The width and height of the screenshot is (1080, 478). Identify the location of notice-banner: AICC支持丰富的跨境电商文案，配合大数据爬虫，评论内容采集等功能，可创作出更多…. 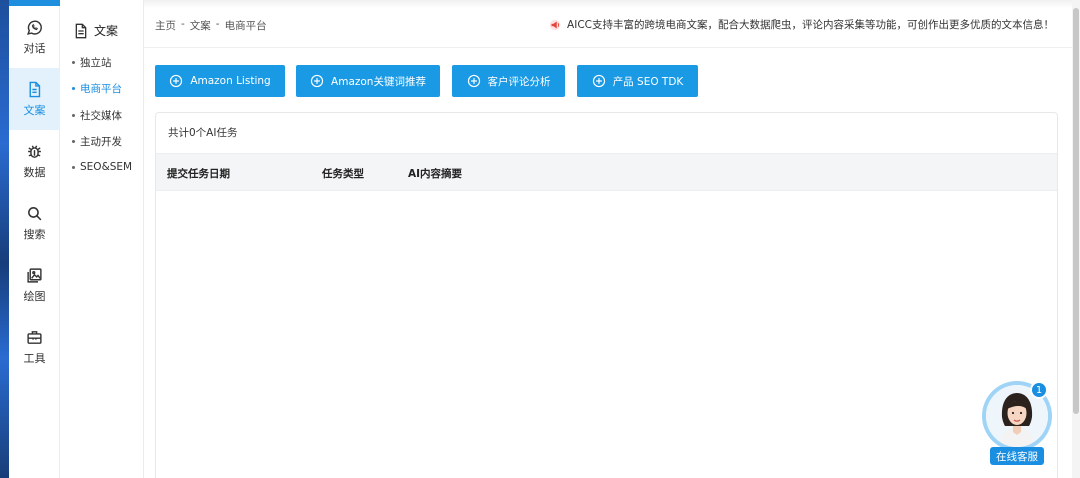
(801, 24).